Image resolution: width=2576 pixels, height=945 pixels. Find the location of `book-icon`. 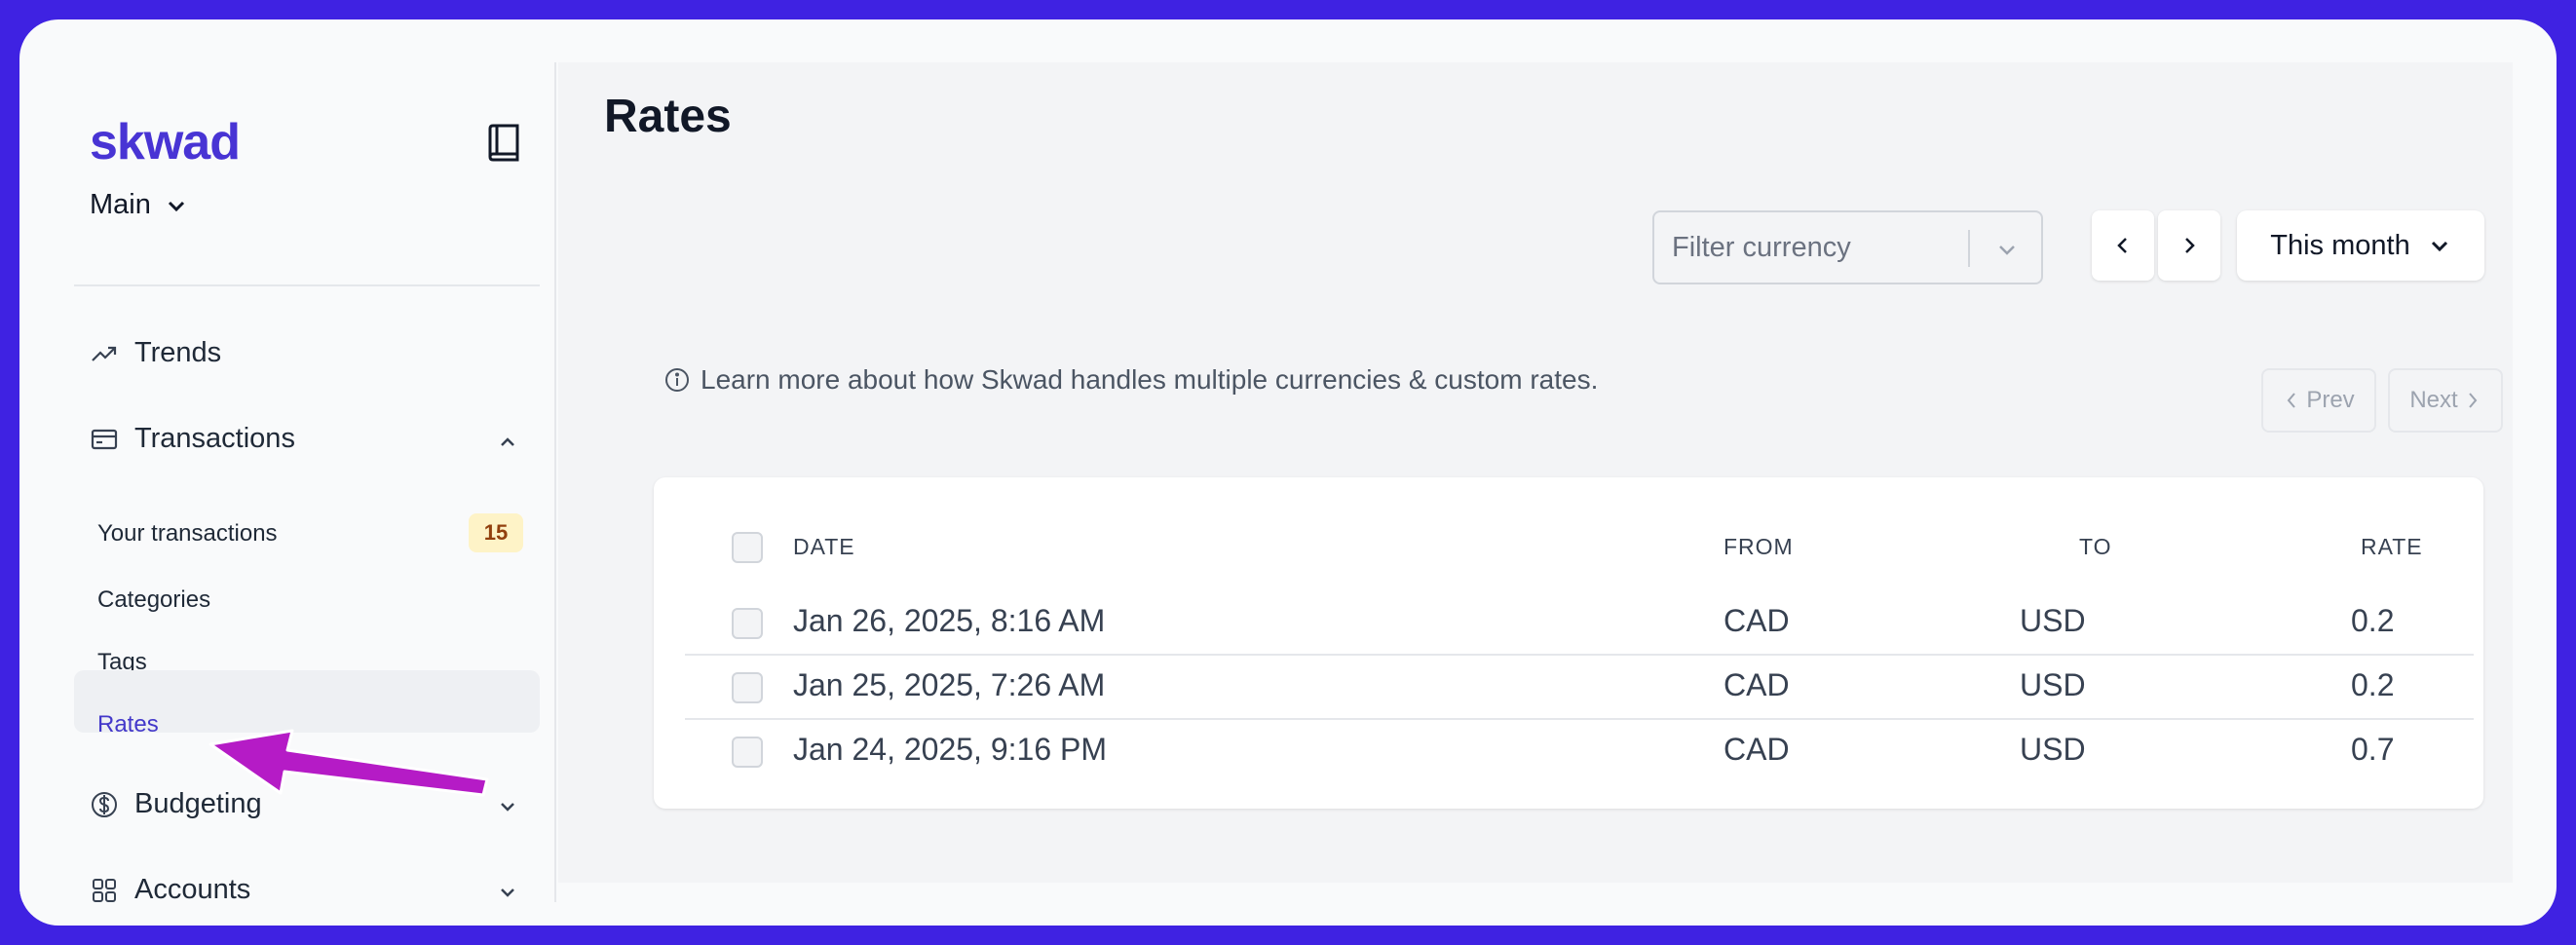

book-icon is located at coordinates (503, 142).